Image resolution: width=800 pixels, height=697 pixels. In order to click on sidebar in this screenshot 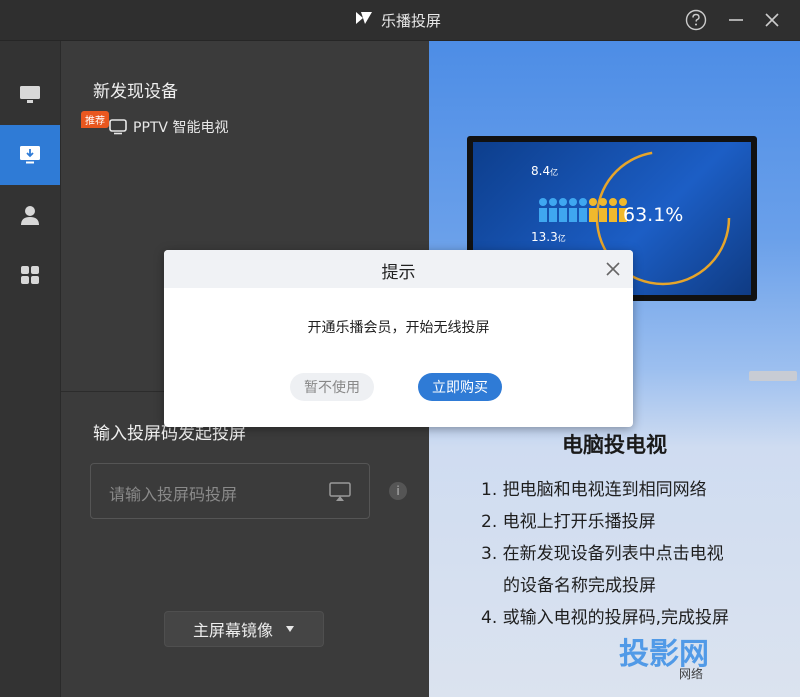, I will do `click(30, 369)`.